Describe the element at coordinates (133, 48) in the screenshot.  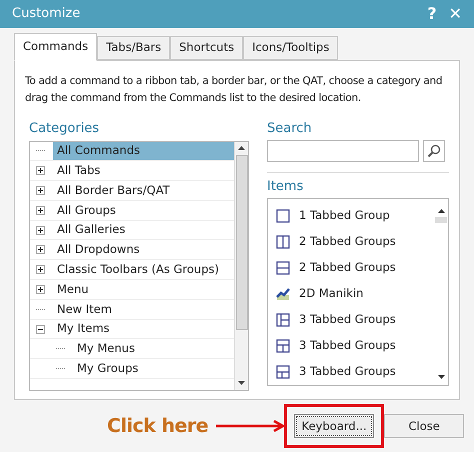
I see `tab: Tabs/Bars` at that location.